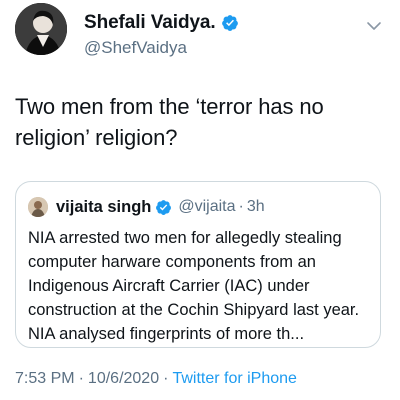 The height and width of the screenshot is (400, 400). I want to click on quoted-handle: @vijaita, so click(207, 206).